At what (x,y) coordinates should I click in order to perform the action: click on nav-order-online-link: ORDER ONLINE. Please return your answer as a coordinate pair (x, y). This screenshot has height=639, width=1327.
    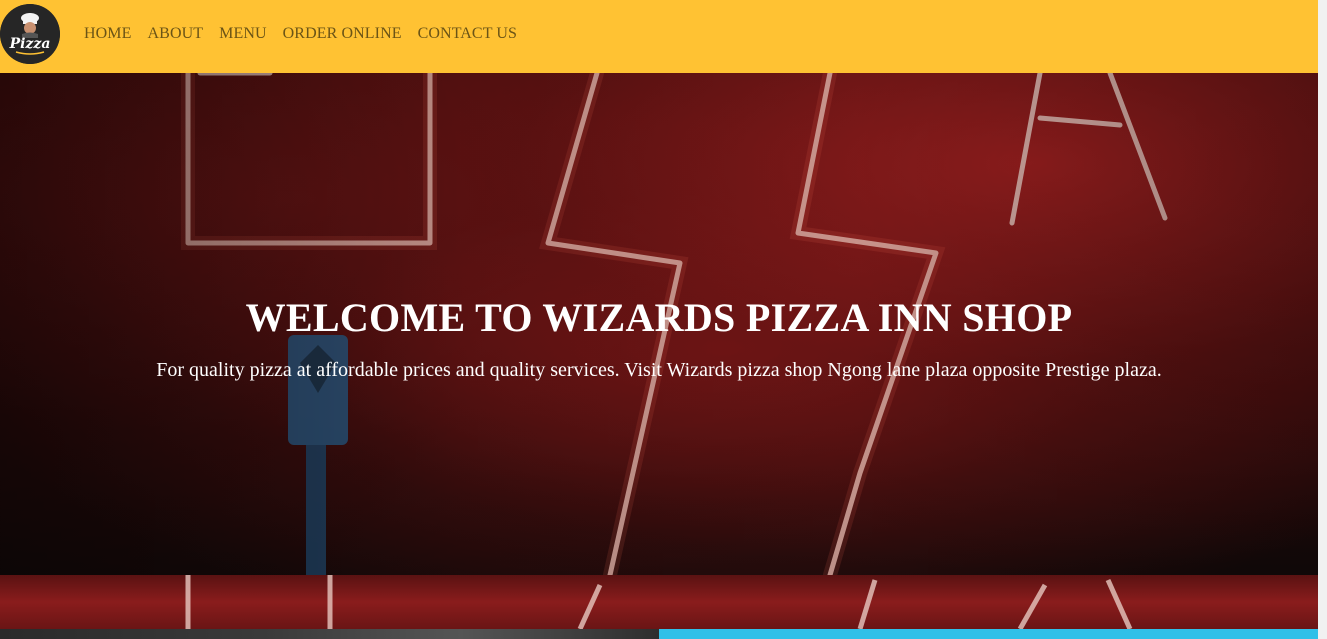
    Looking at the image, I should click on (342, 34).